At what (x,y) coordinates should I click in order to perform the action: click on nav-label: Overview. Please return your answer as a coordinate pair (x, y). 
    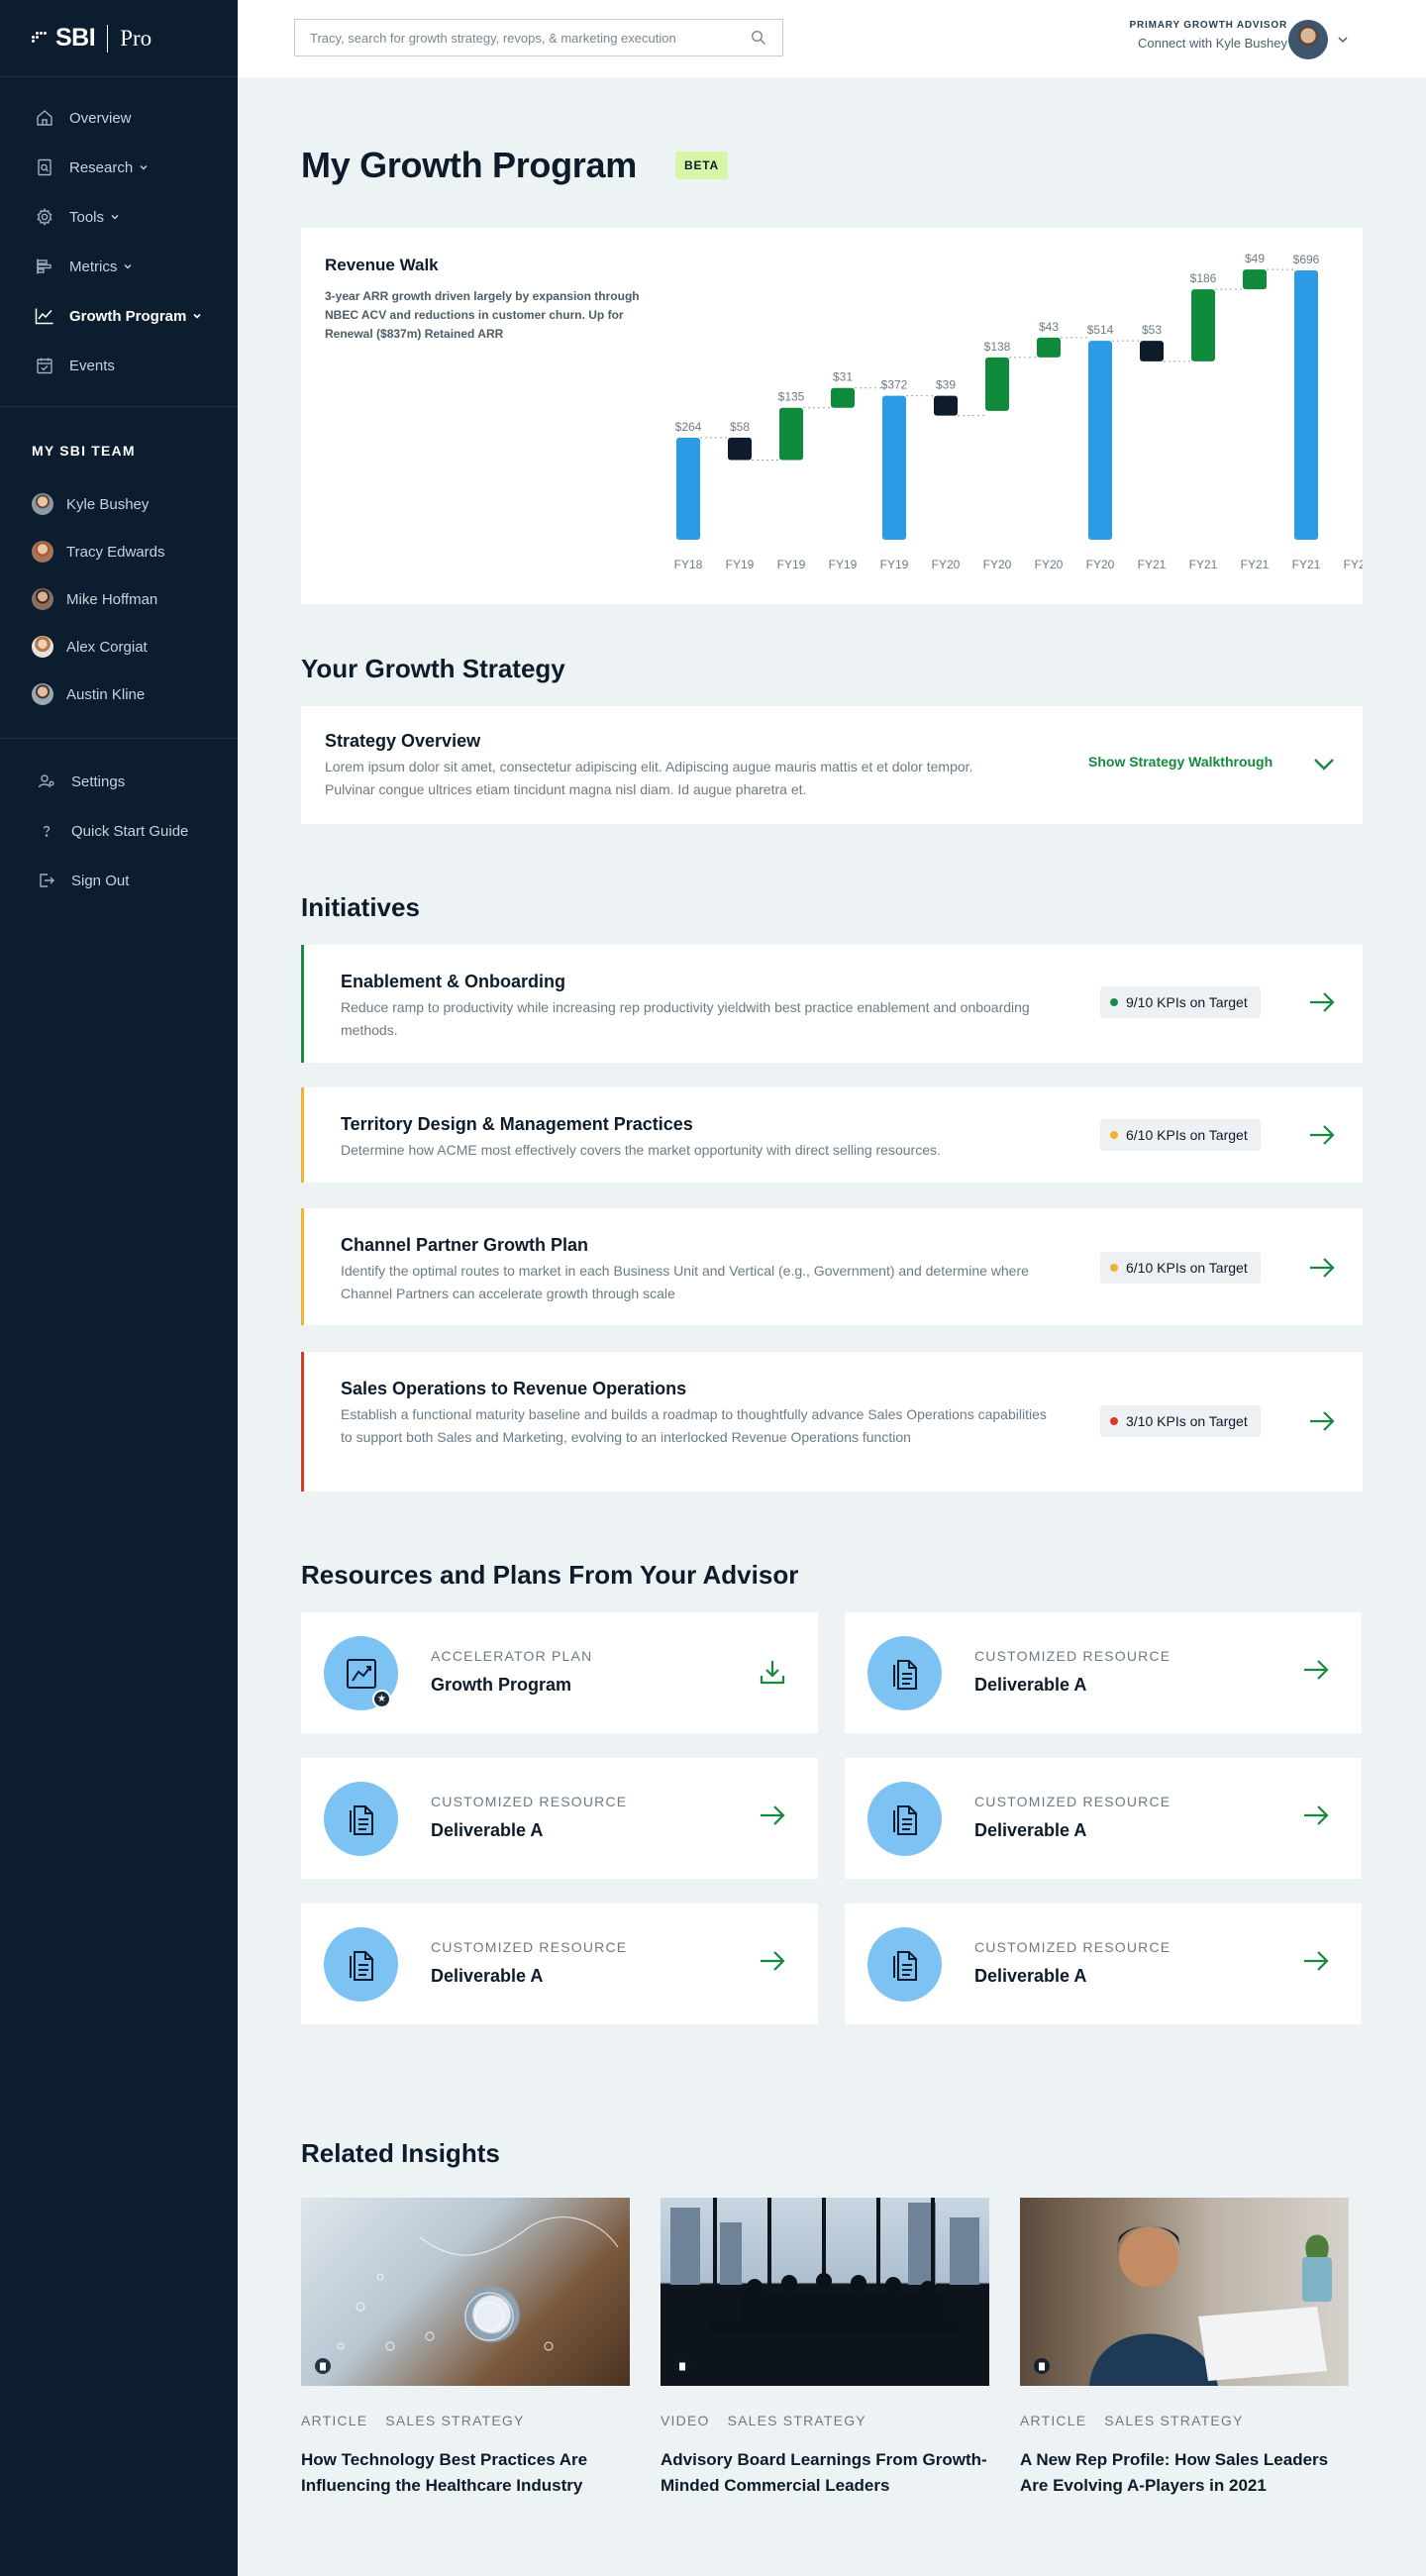
    Looking at the image, I should click on (100, 118).